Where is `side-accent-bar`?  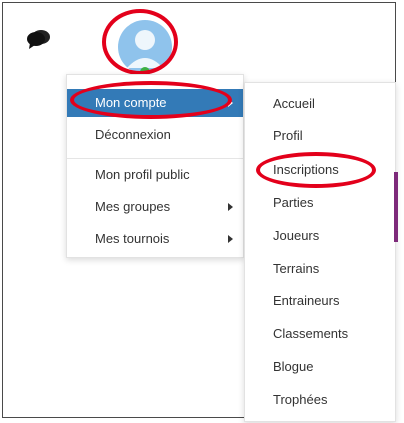
side-accent-bar is located at coordinates (396, 207).